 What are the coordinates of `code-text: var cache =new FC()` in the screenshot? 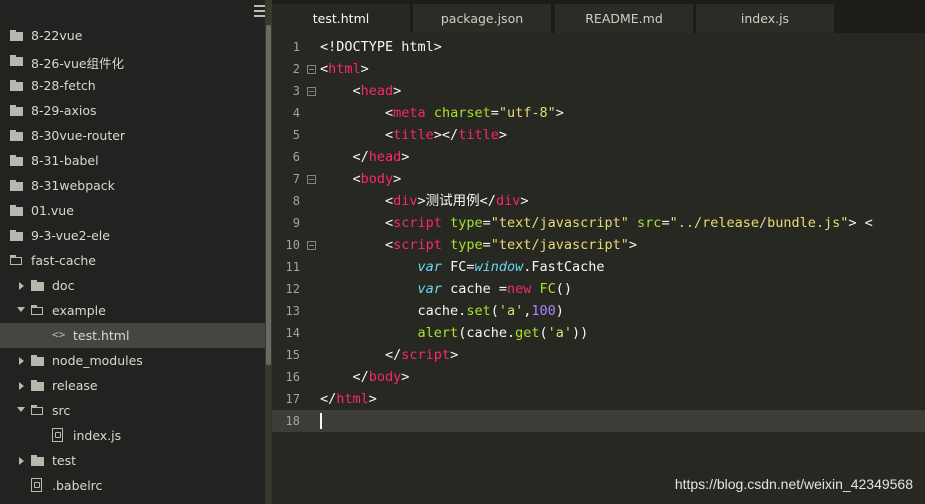 It's located at (446, 289).